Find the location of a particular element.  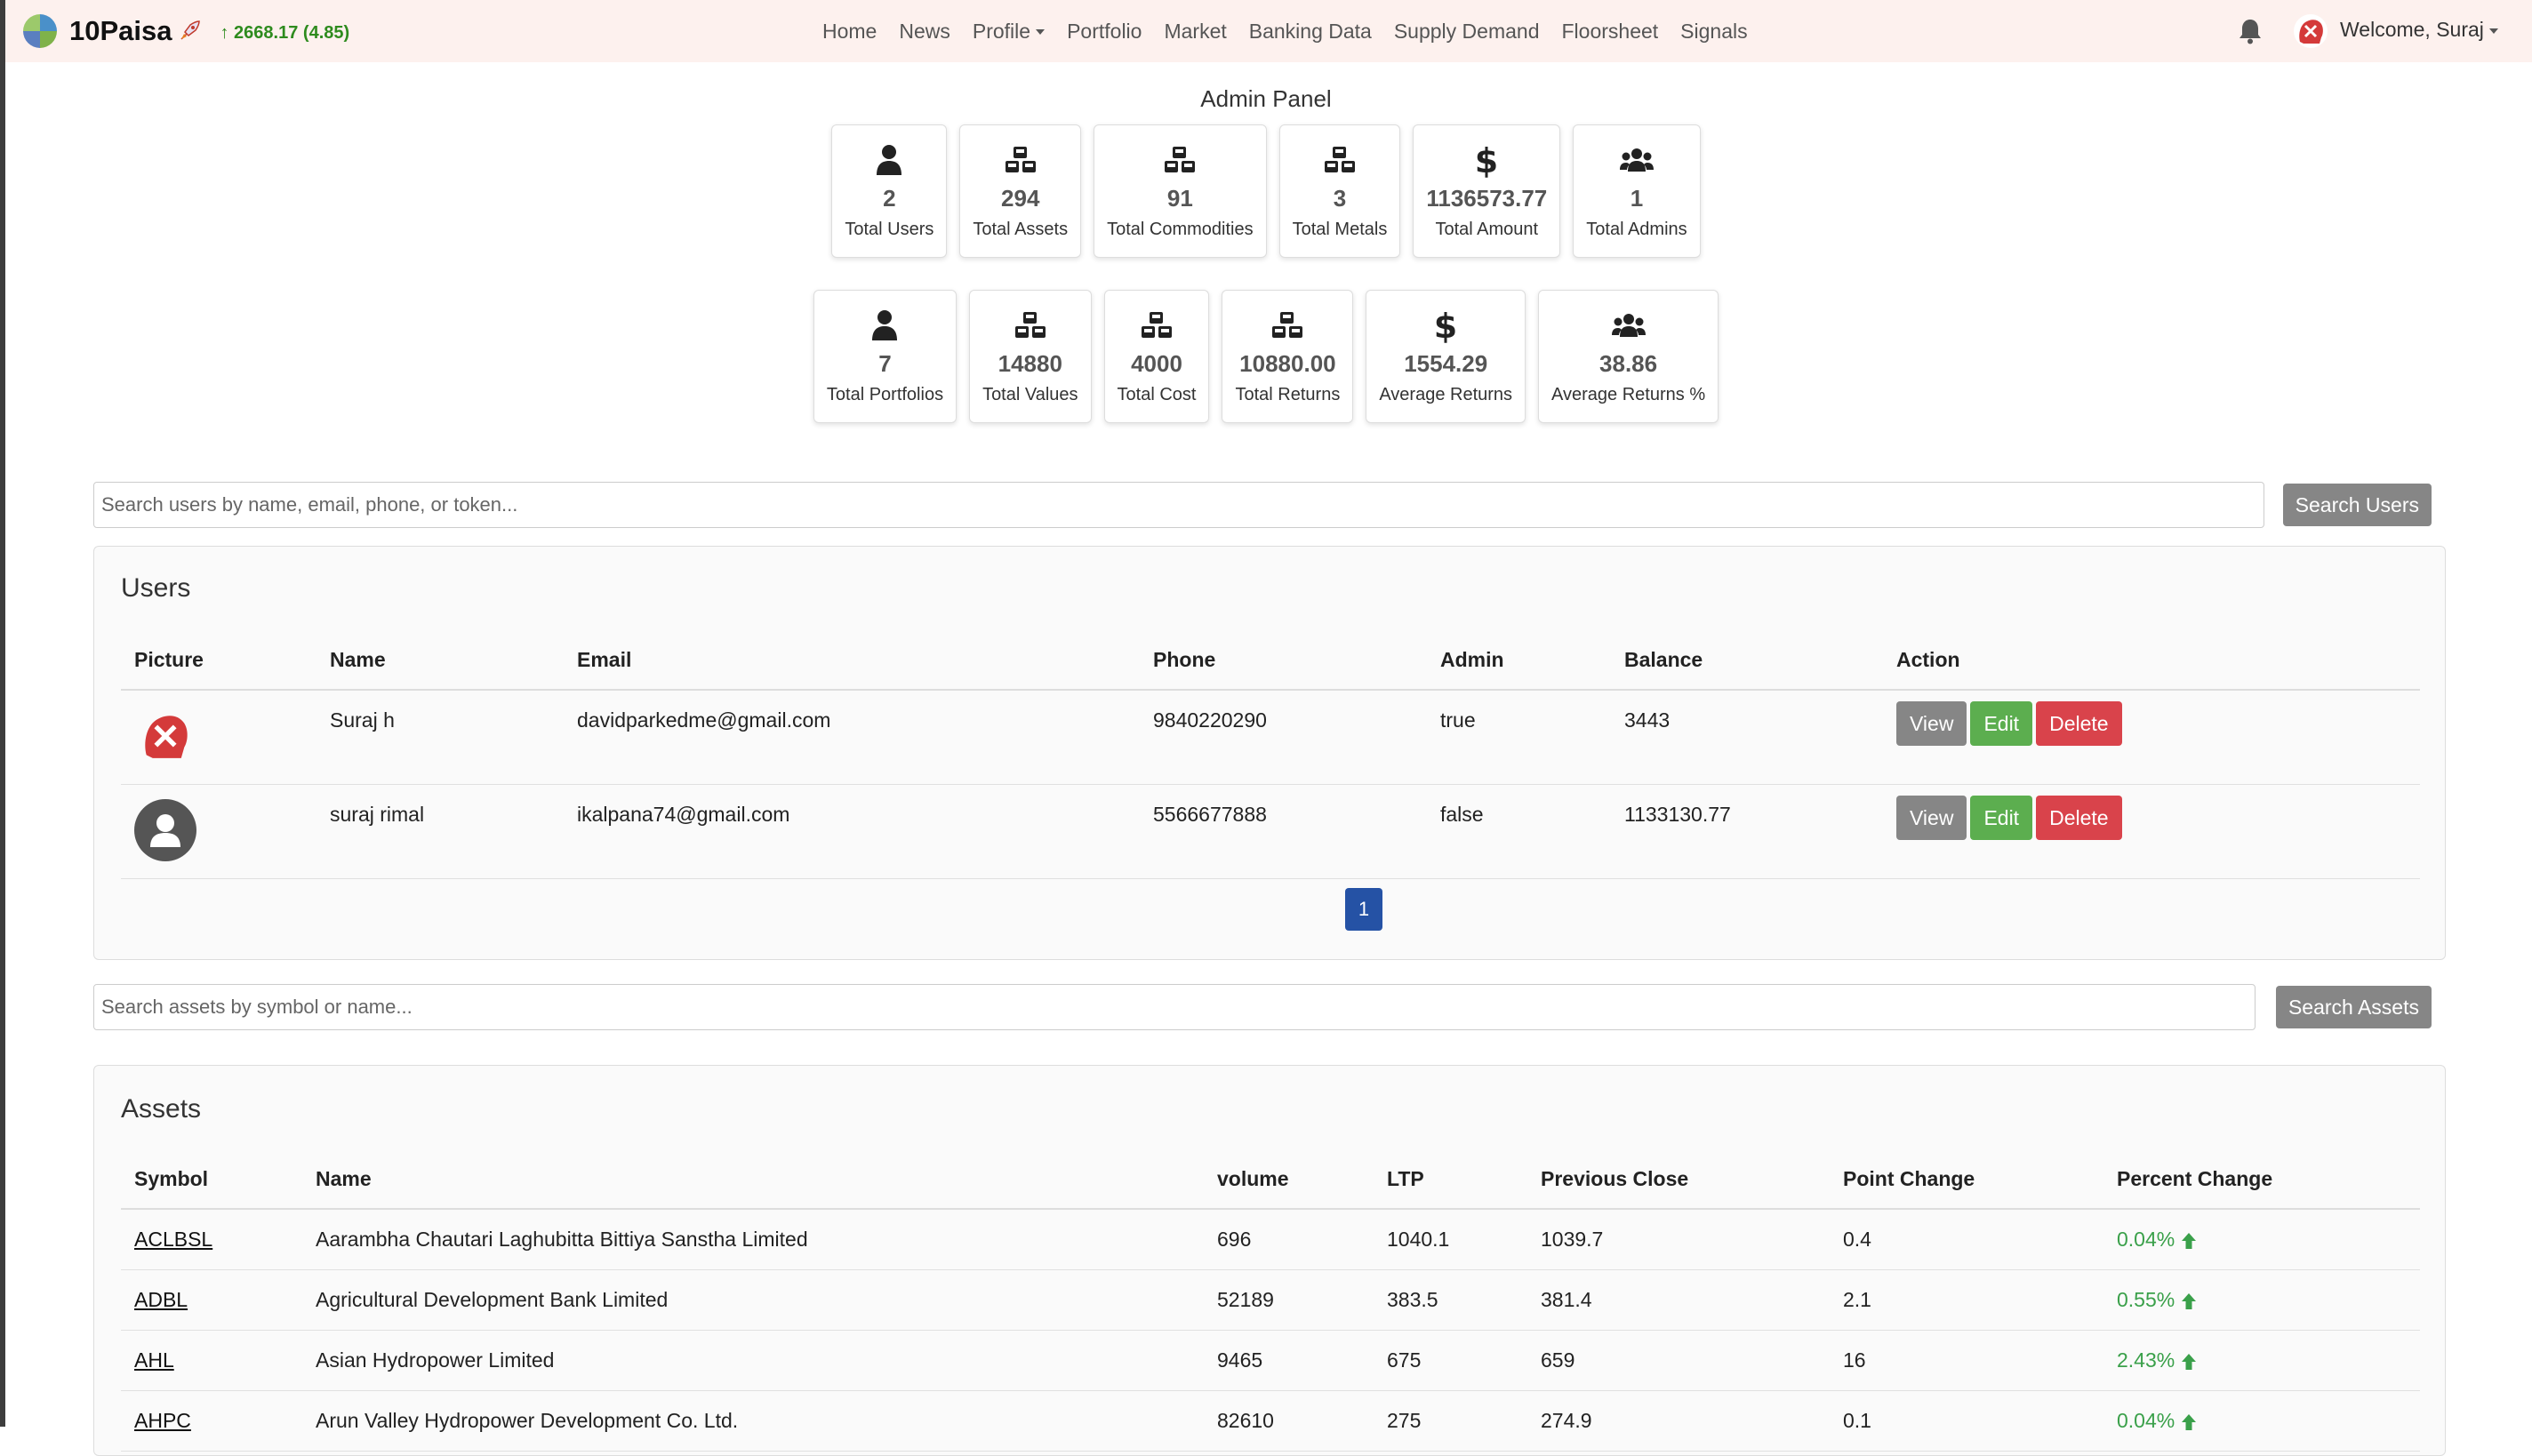

nav-banking-data: Banking Data is located at coordinates (1310, 32).